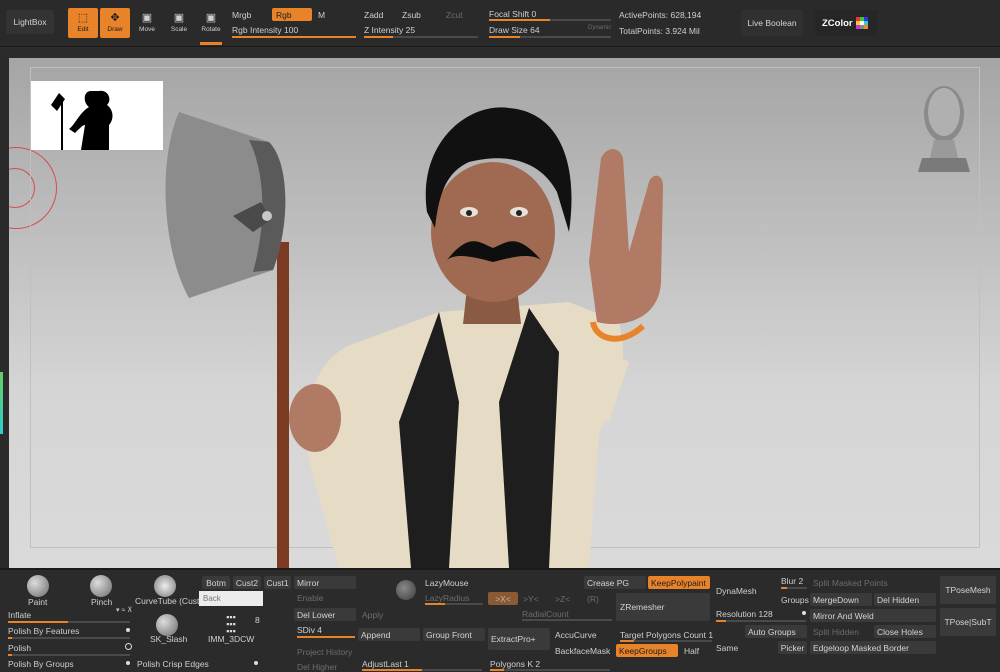 The image size is (1000, 672). I want to click on toolbar-divider, so click(500, 46).